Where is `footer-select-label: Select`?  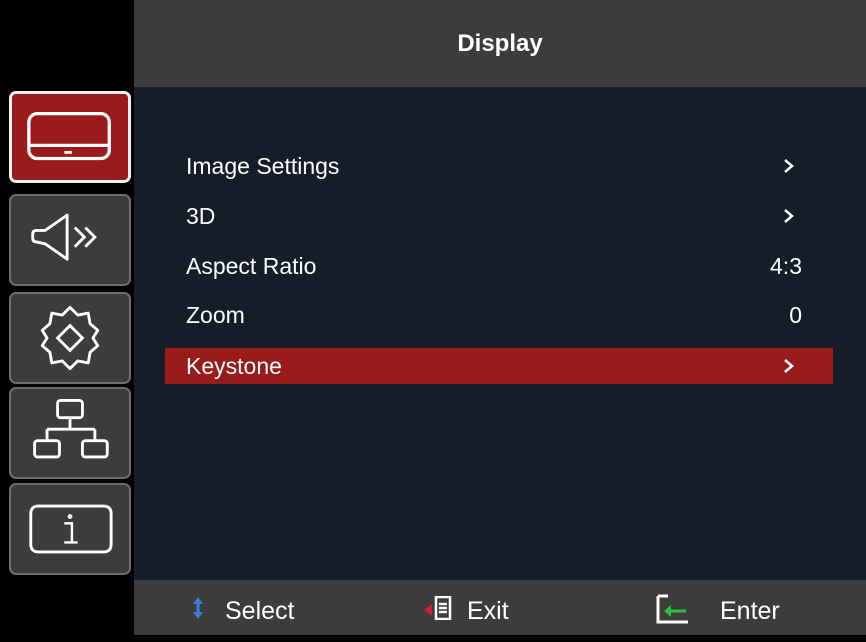 footer-select-label: Select is located at coordinates (260, 611).